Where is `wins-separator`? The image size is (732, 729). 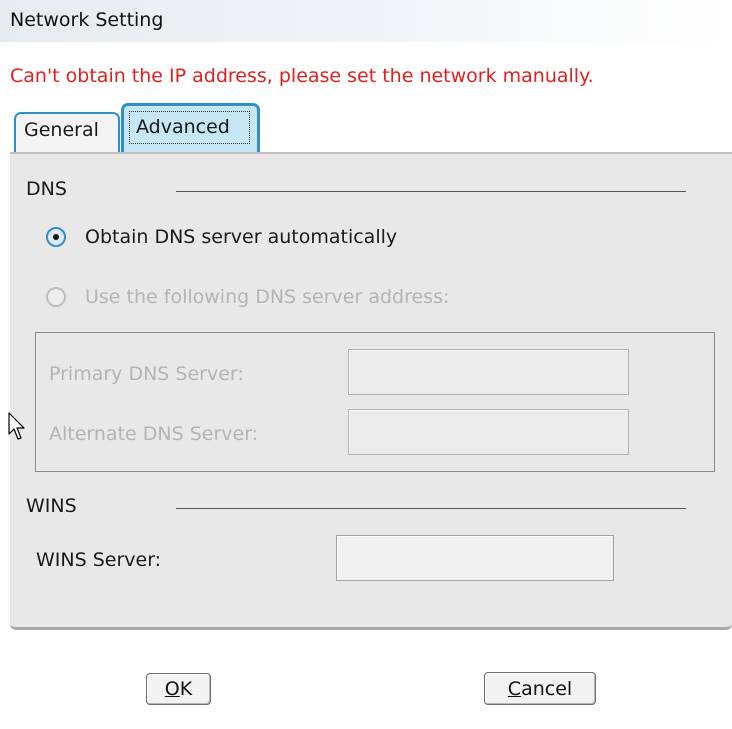
wins-separator is located at coordinates (431, 508).